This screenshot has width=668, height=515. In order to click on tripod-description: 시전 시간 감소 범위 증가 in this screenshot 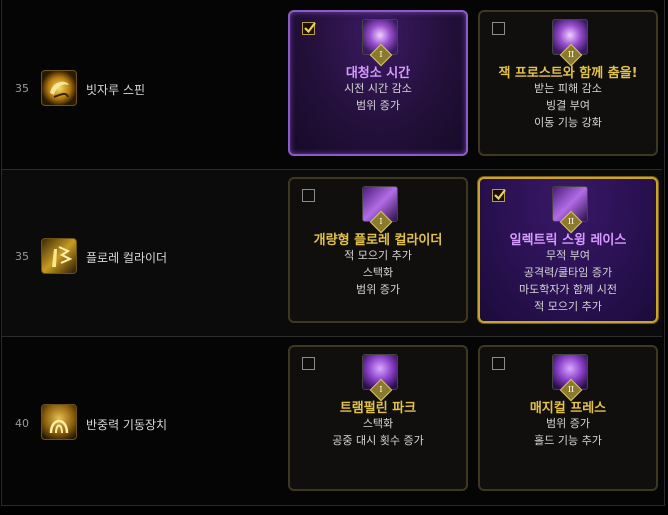, I will do `click(378, 97)`.